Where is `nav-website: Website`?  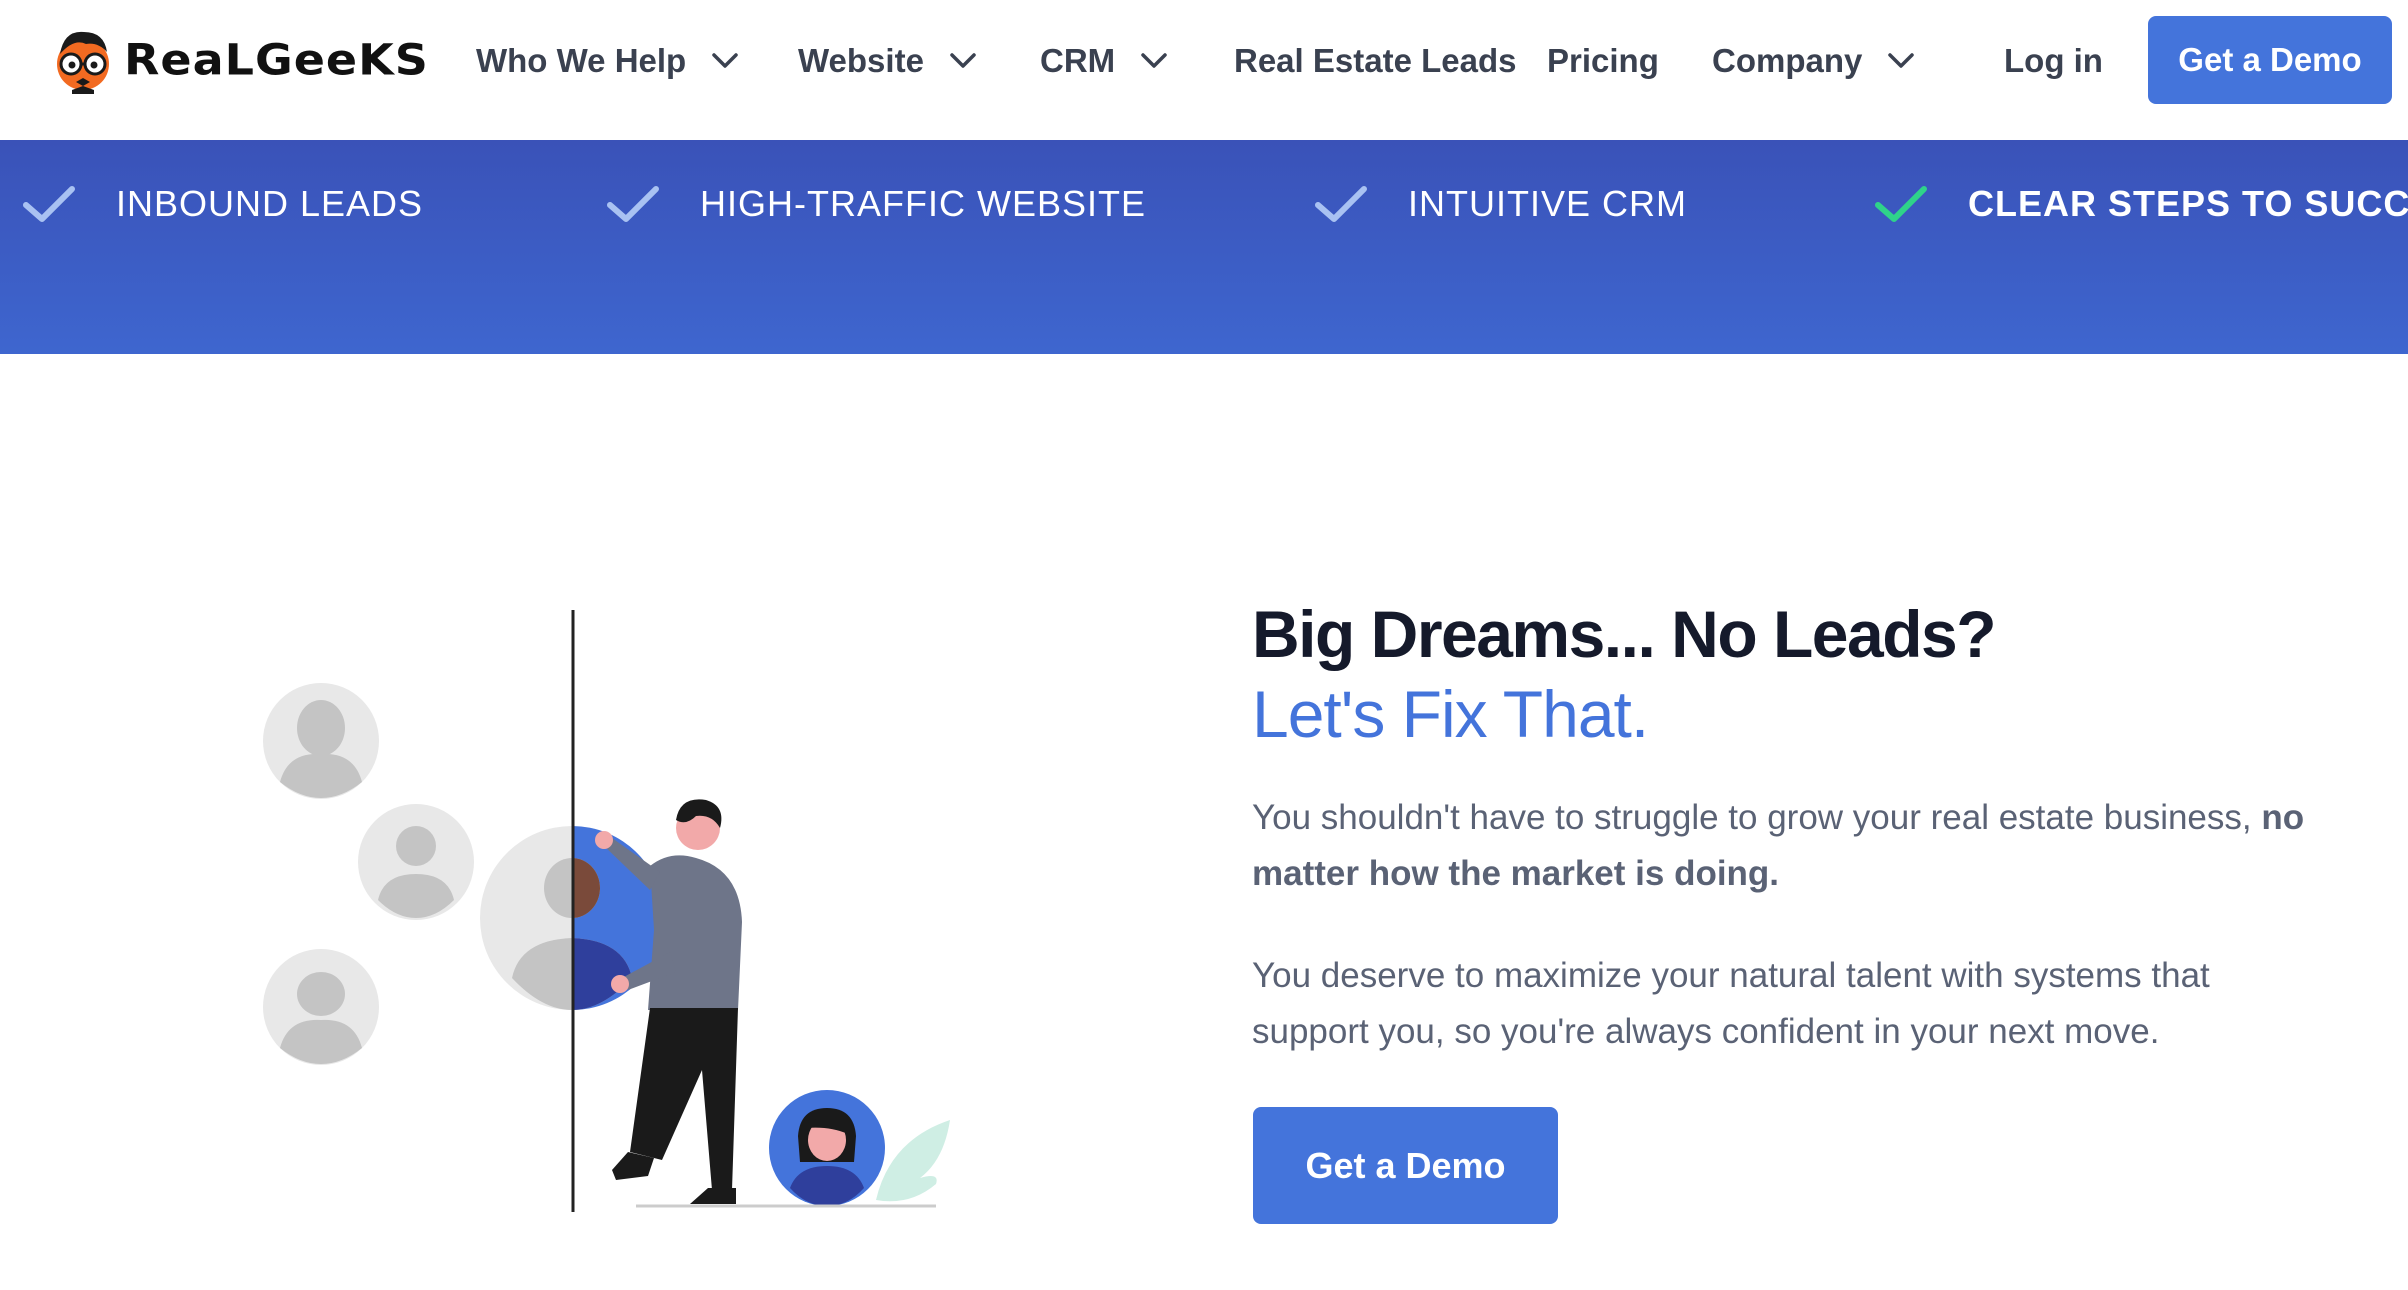 nav-website: Website is located at coordinates (887, 61).